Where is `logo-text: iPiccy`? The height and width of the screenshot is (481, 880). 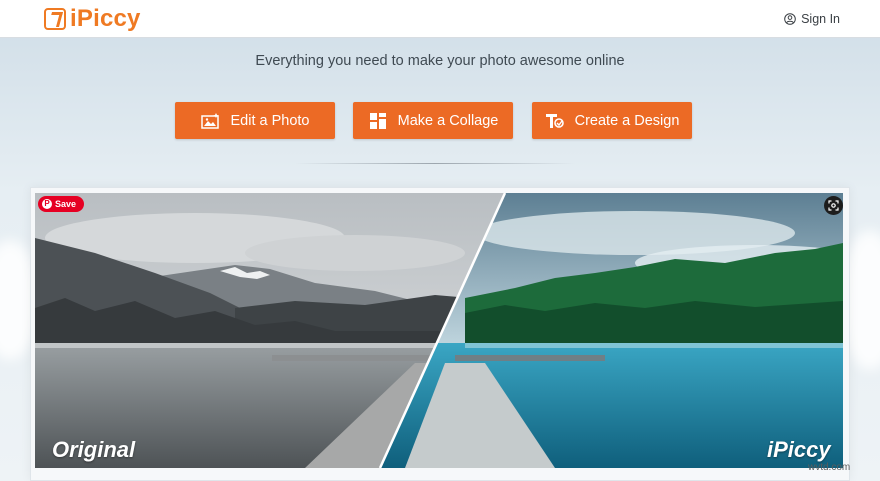 logo-text: iPiccy is located at coordinates (105, 18).